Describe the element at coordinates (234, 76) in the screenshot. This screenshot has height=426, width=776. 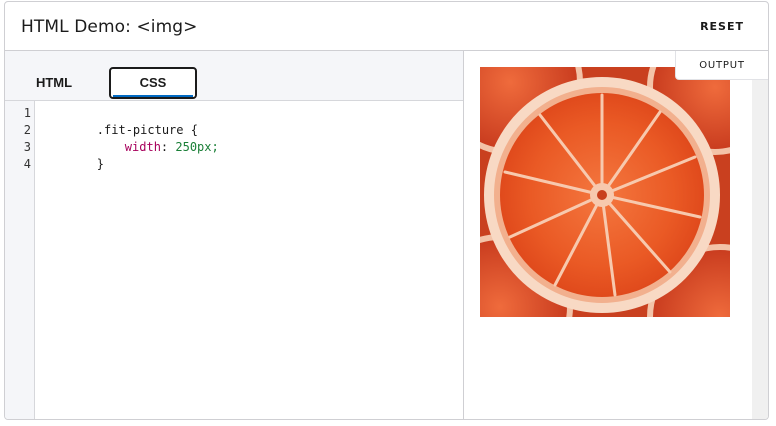
I see `editor-tabbar: HTML CSS` at that location.